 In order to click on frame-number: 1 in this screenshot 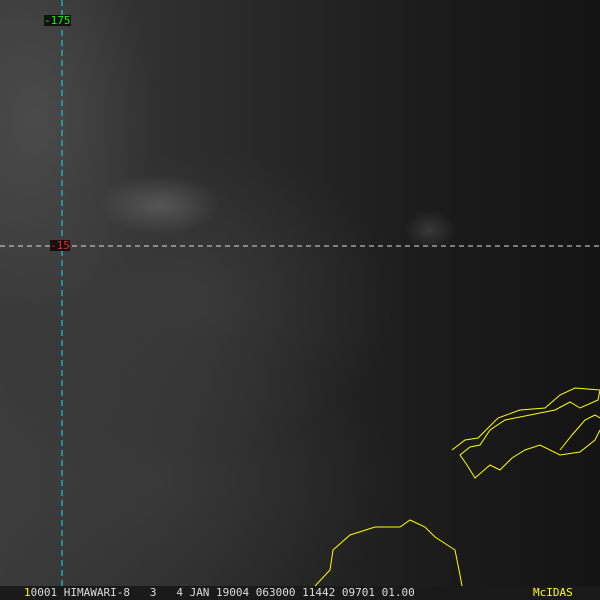, I will do `click(27, 592)`.